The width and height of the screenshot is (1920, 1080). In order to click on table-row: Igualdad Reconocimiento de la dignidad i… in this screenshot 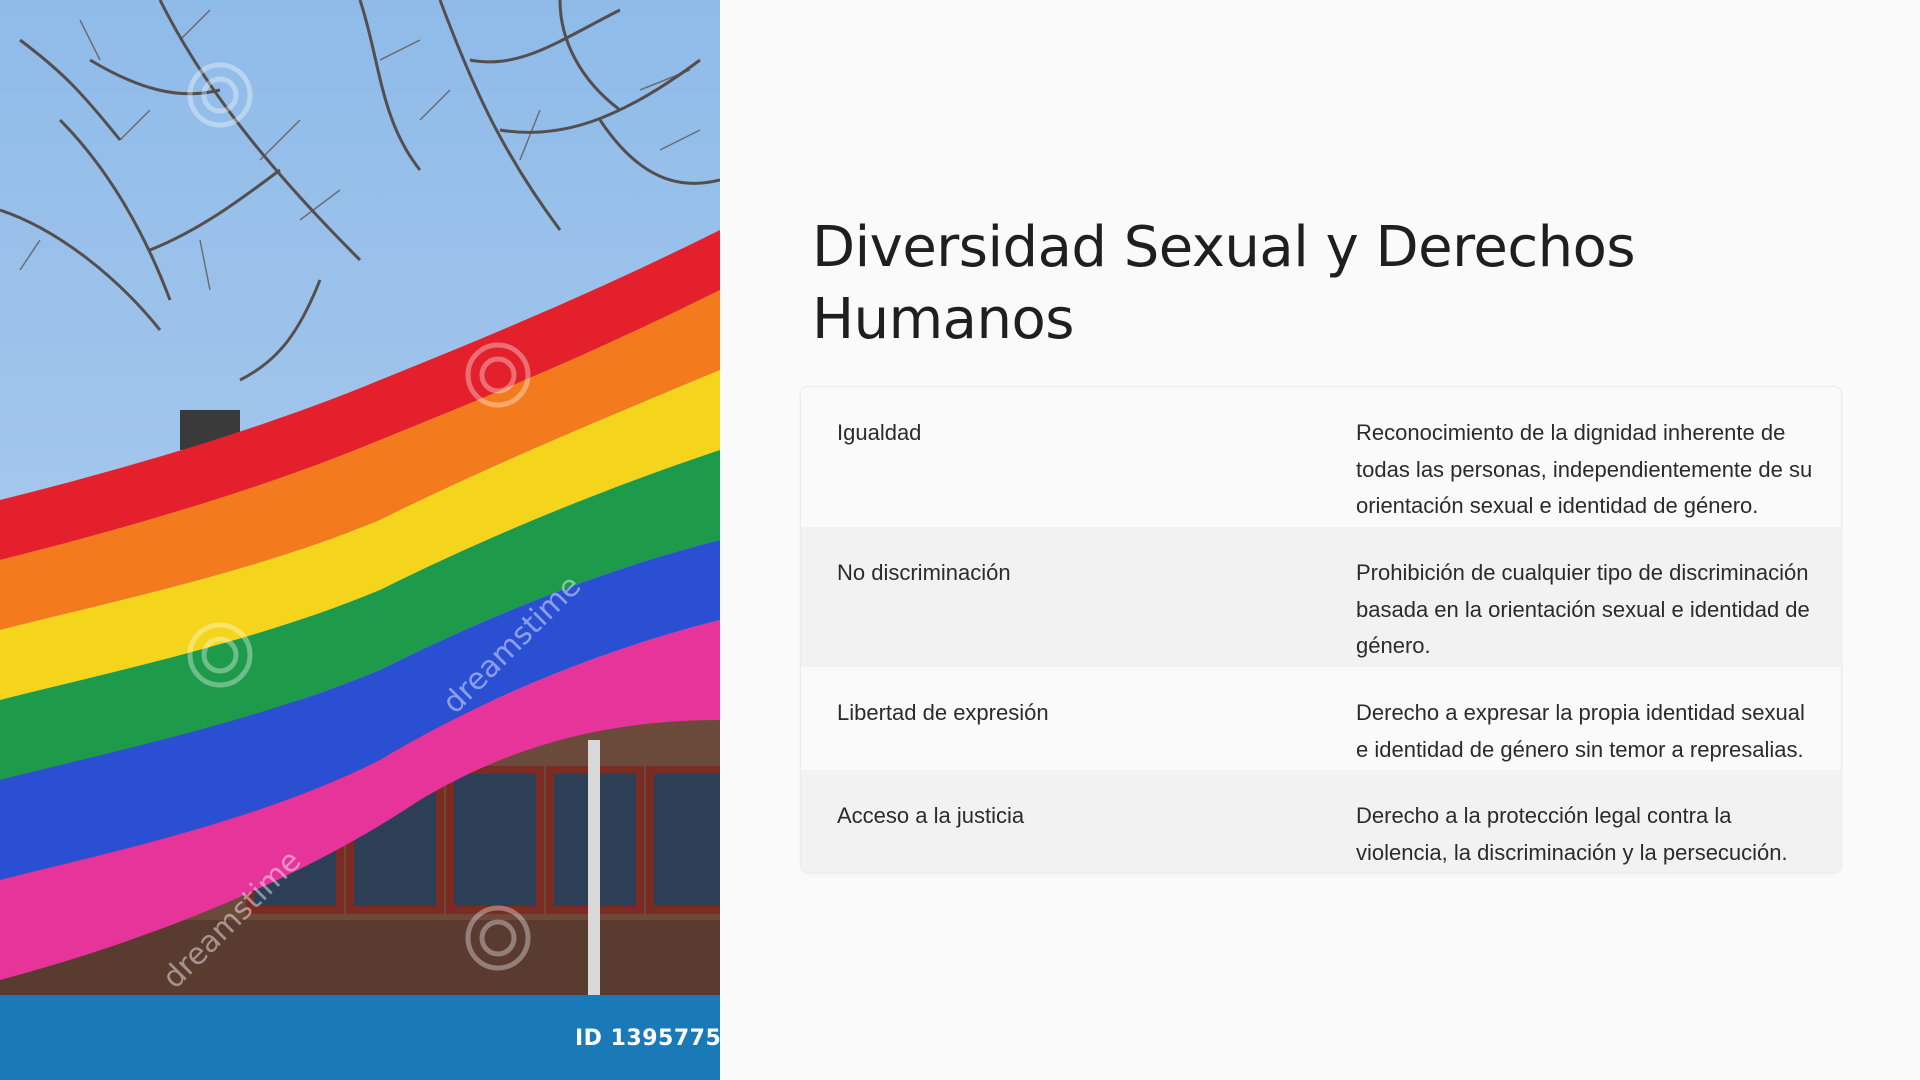, I will do `click(1321, 457)`.